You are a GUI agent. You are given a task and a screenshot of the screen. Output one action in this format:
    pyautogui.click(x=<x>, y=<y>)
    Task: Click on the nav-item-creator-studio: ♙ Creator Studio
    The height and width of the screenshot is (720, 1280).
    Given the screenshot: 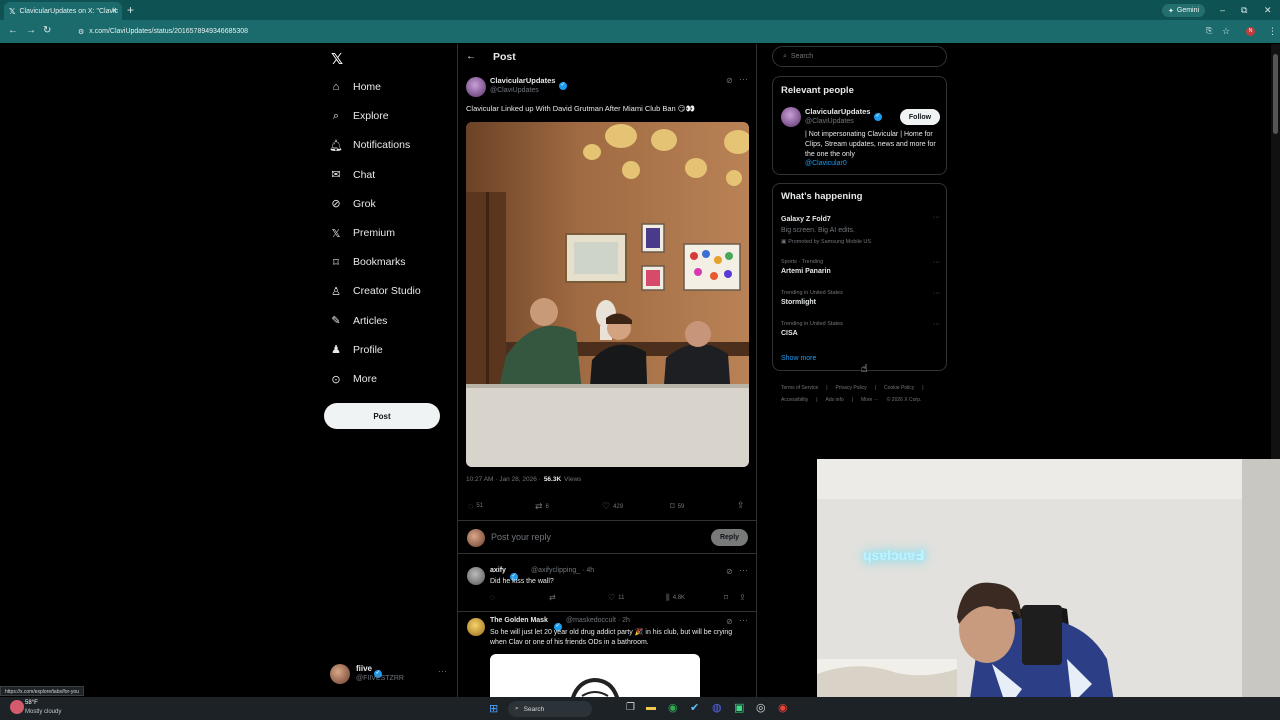 What is the action you would take?
    pyautogui.click(x=375, y=291)
    